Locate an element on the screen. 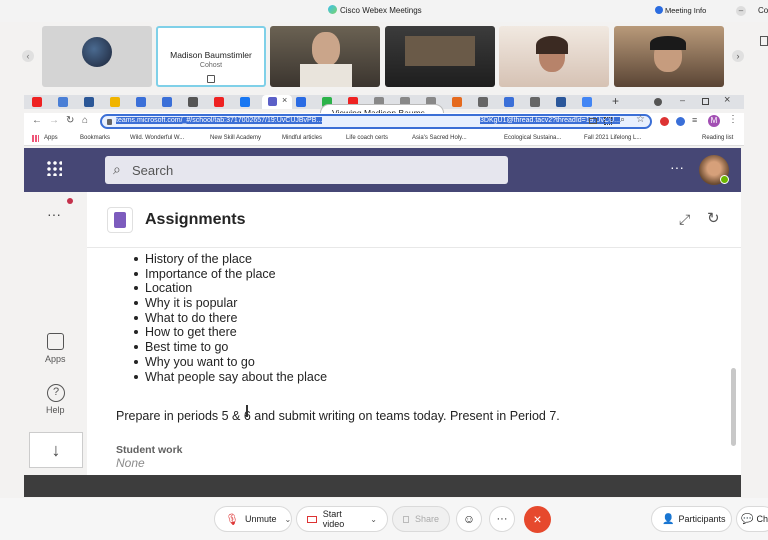 Image resolution: width=768 pixels, height=540 pixels. download-button: ↓ is located at coordinates (56, 450).